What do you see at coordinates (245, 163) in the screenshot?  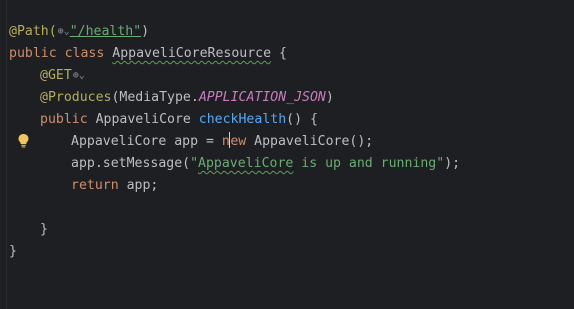 I see `string-typo-word: AppaveliCore` at bounding box center [245, 163].